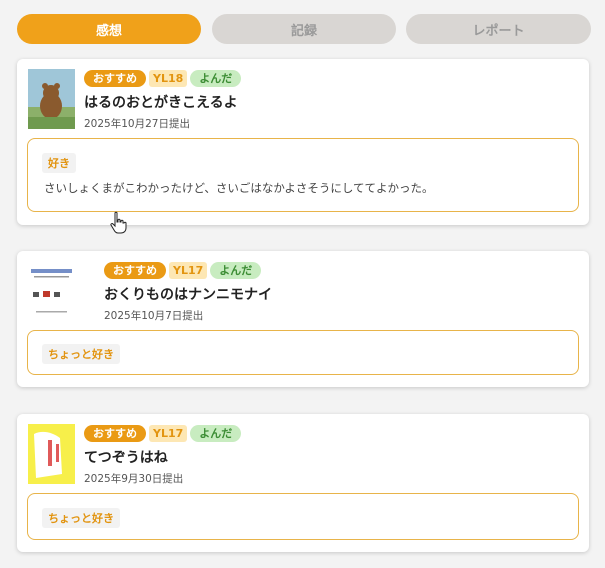 Image resolution: width=605 pixels, height=568 pixels. Describe the element at coordinates (119, 223) in the screenshot. I see `hand-pointer-icon` at that location.